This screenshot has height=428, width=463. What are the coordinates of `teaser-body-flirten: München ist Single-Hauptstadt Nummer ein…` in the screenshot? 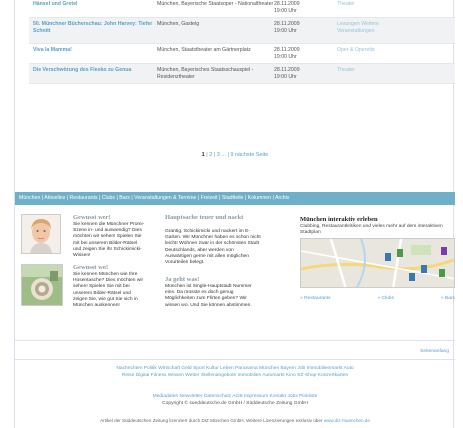 It's located at (208, 296).